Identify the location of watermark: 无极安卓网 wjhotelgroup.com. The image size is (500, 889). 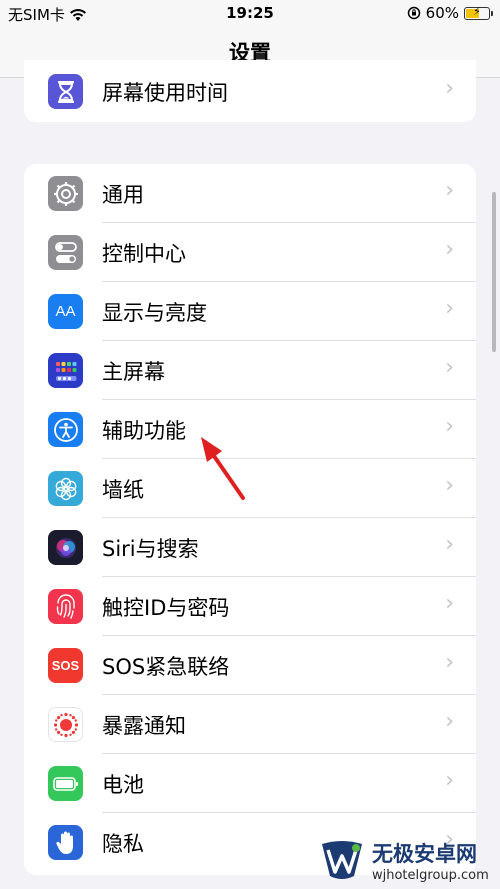
(403, 860).